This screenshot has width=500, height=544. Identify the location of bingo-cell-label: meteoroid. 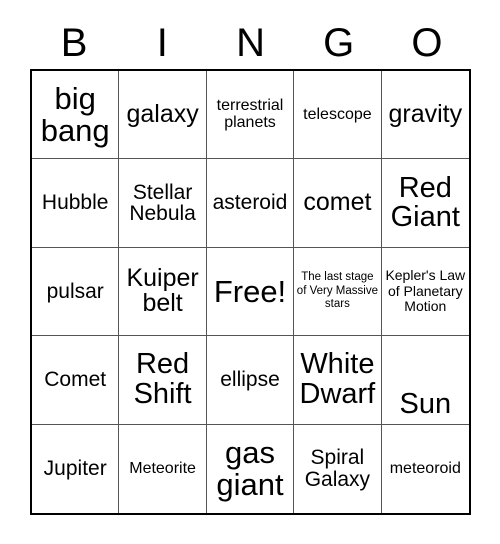
(425, 468).